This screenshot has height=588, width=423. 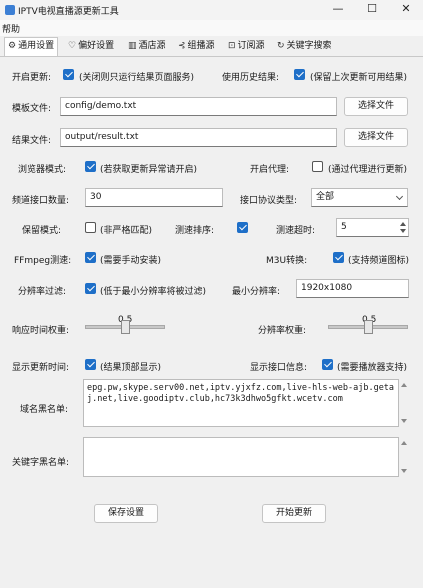 I want to click on resolution-filter-desc: (低于最小分辨率将被过滤), so click(x=153, y=292).